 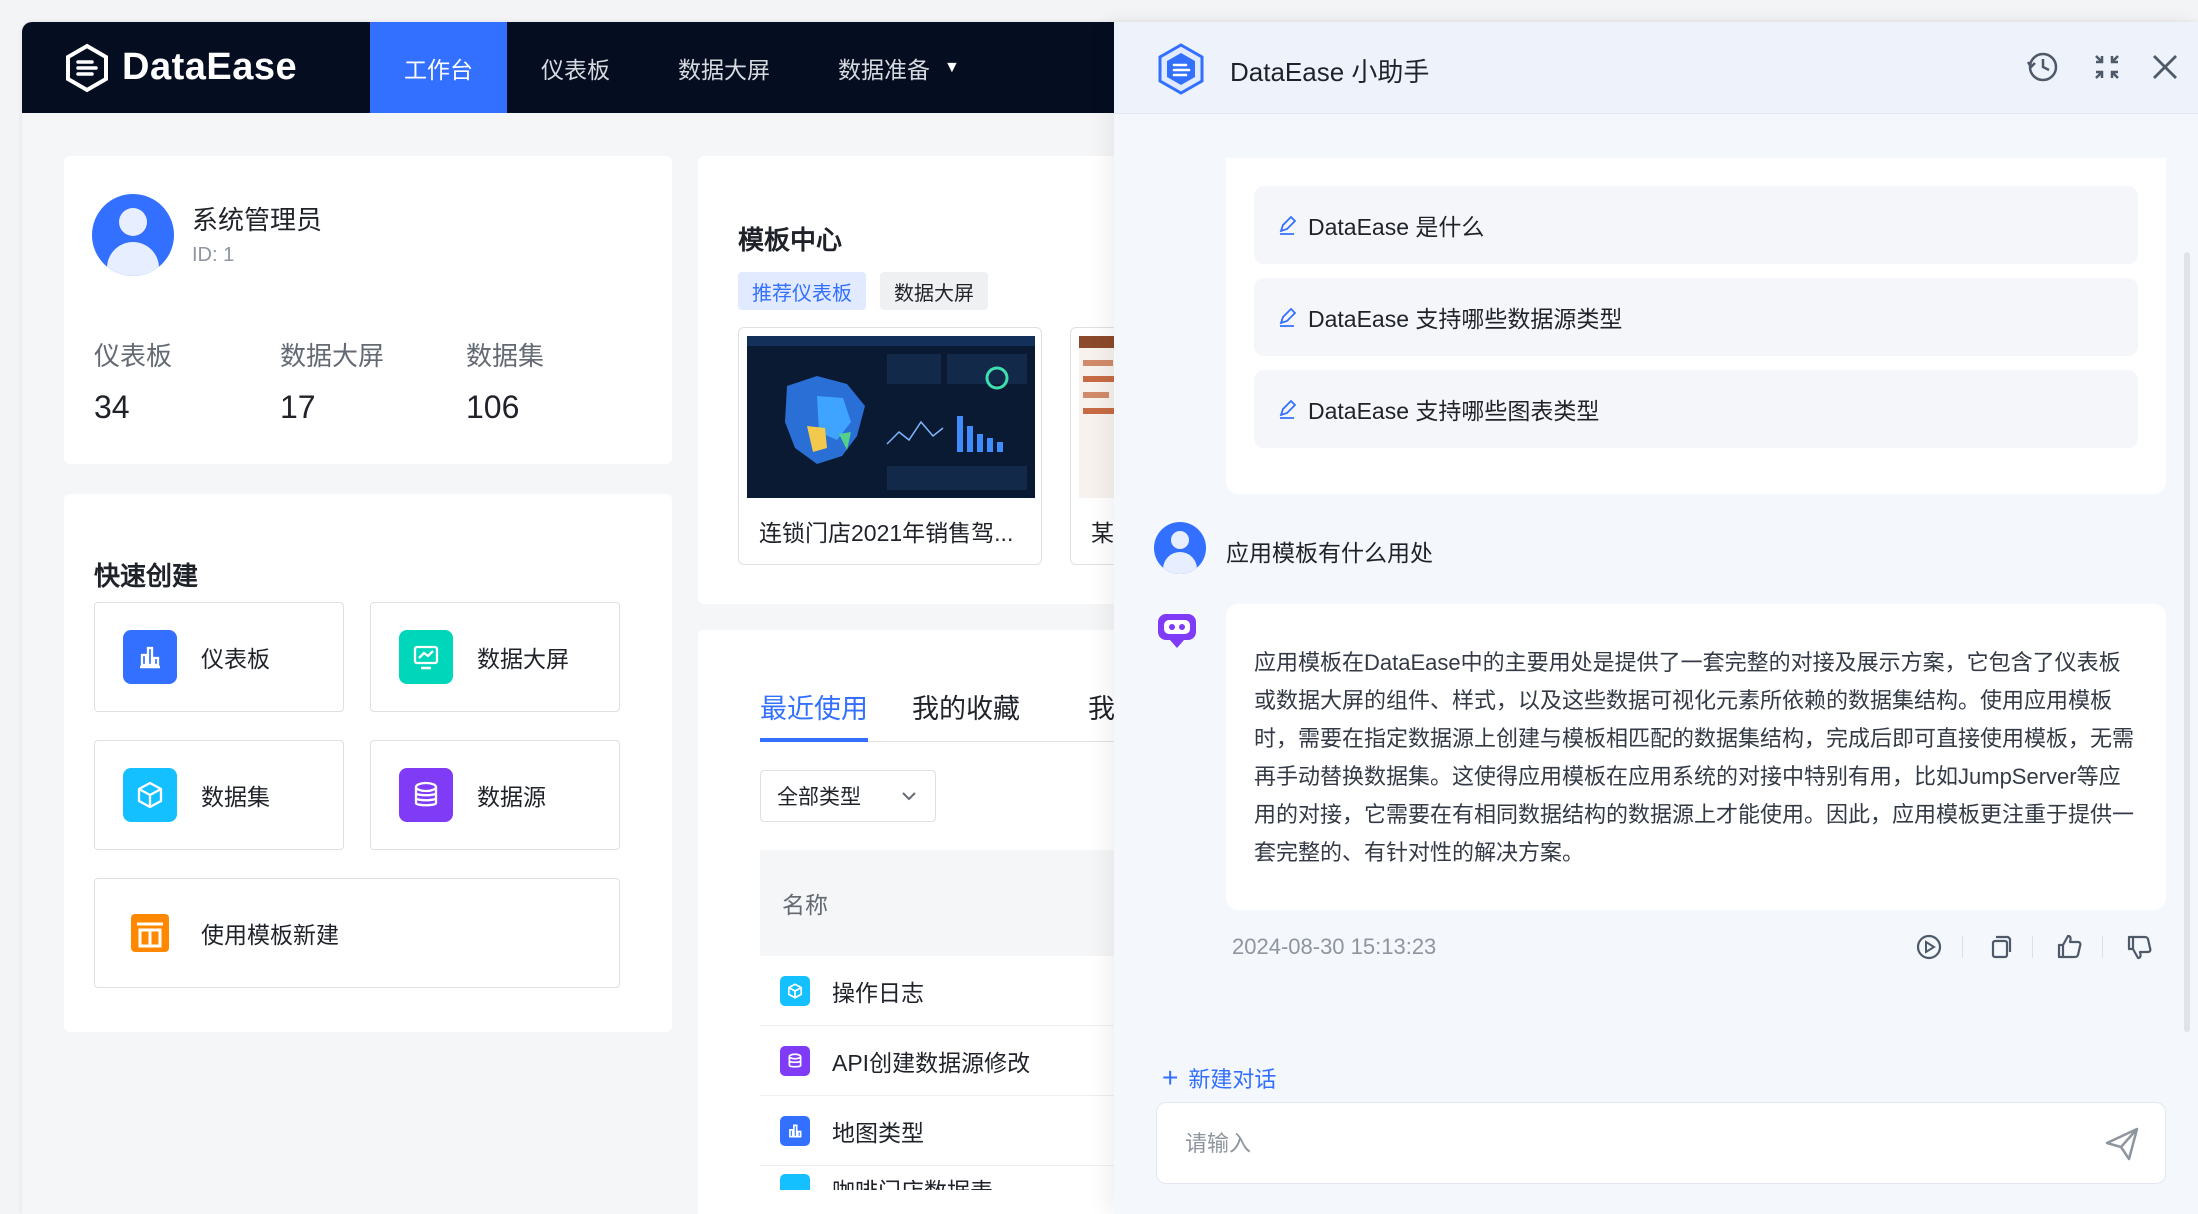 I want to click on quick-create-label: 仪表板, so click(x=235, y=659).